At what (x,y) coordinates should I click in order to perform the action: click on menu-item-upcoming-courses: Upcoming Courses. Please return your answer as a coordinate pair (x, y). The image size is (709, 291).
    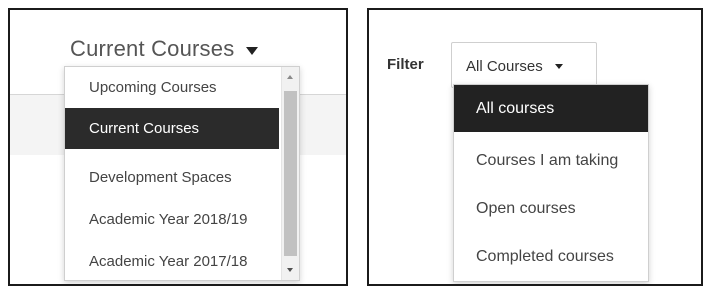
    Looking at the image, I should click on (172, 87).